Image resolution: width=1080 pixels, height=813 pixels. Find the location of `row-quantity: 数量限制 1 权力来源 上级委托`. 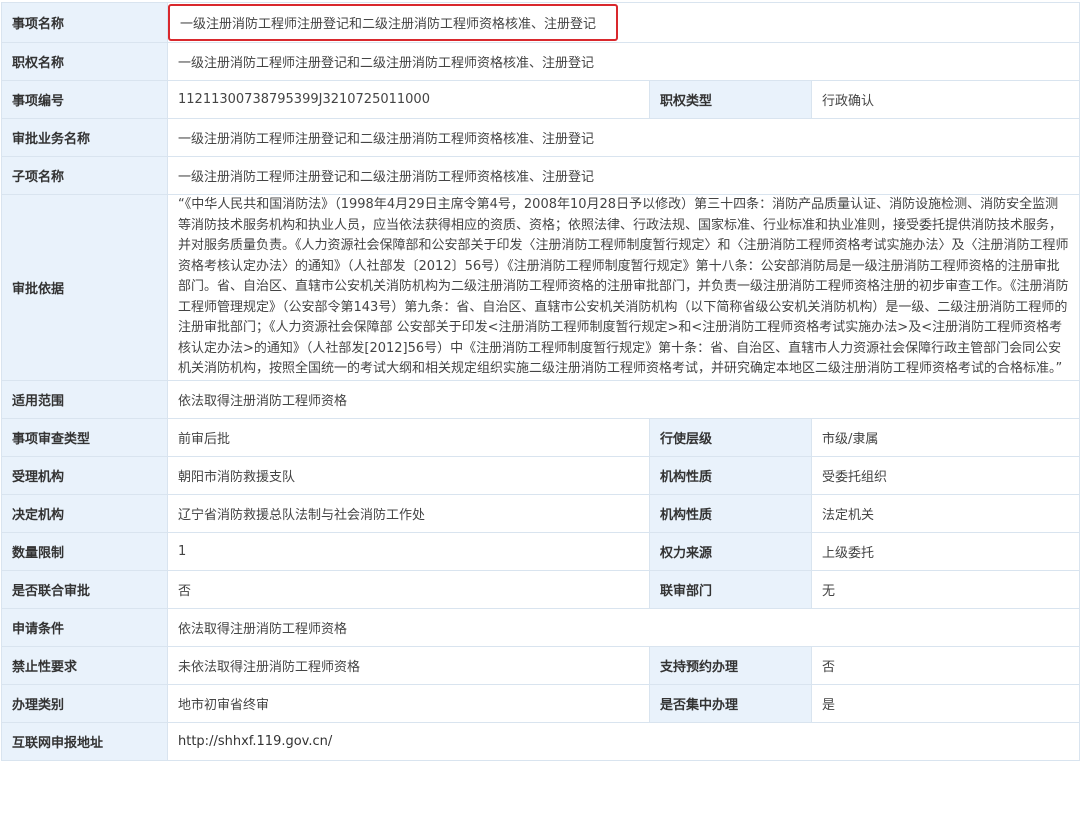

row-quantity: 数量限制 1 权力来源 上级委托 is located at coordinates (540, 551).